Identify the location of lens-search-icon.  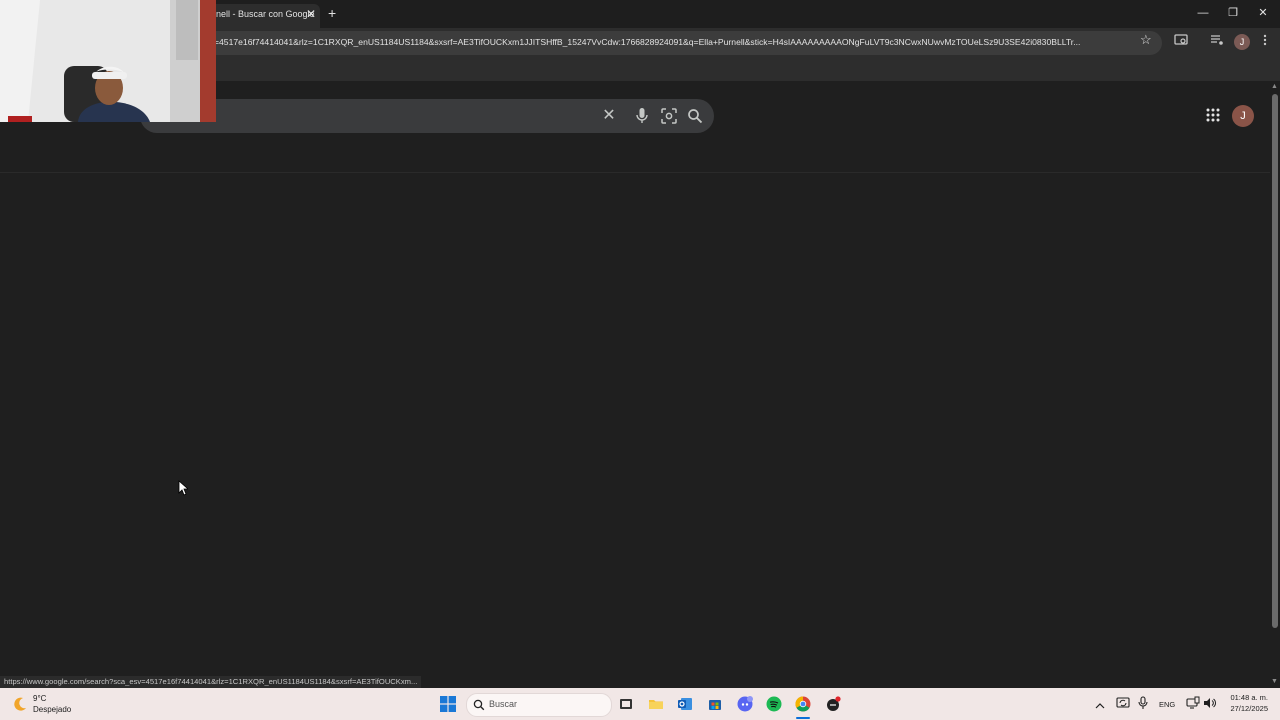
(669, 118).